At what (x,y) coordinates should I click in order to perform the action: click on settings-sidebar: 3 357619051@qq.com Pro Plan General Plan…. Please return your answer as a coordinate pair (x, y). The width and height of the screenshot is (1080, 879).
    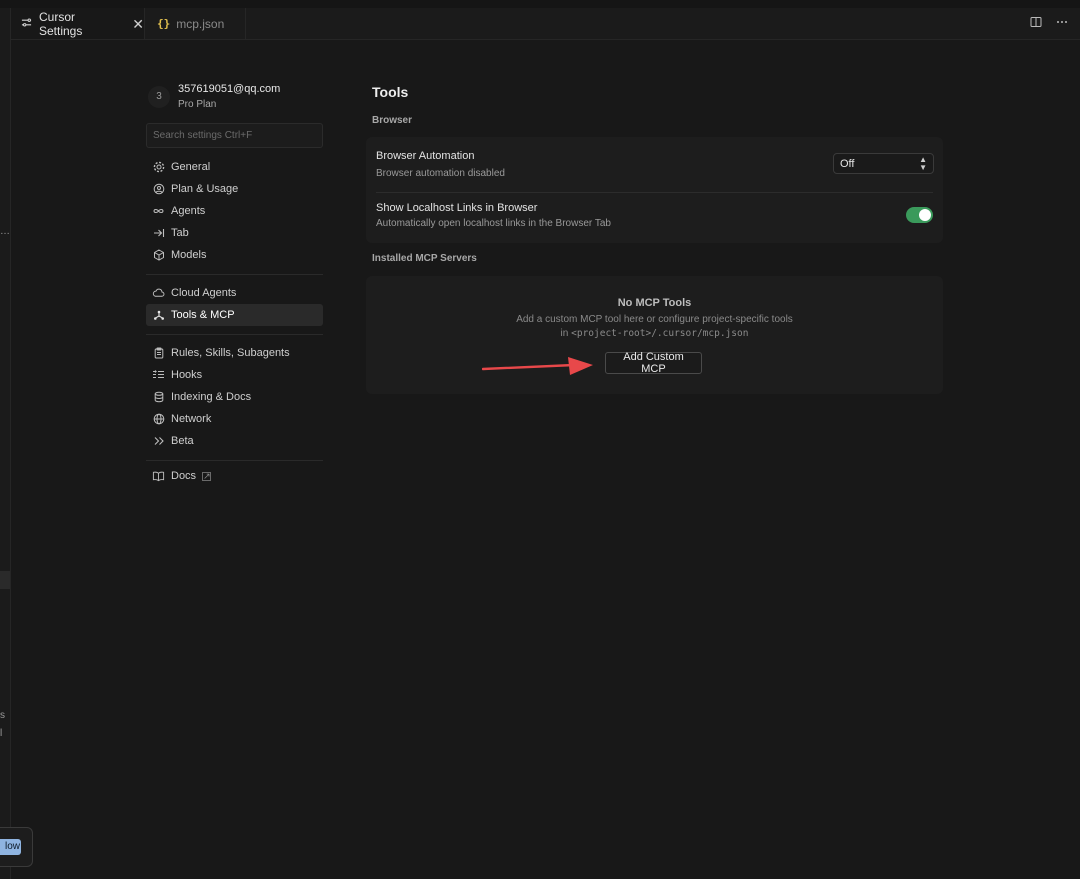
    Looking at the image, I should click on (234, 281).